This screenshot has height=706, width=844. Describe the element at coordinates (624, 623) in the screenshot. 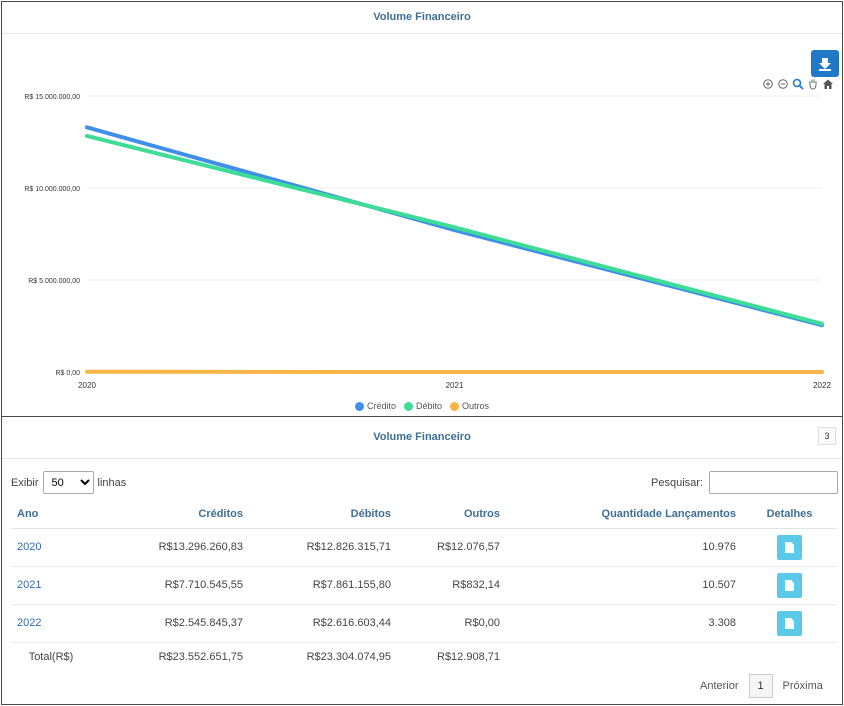

I see `quantidade-cell: 3.308` at that location.